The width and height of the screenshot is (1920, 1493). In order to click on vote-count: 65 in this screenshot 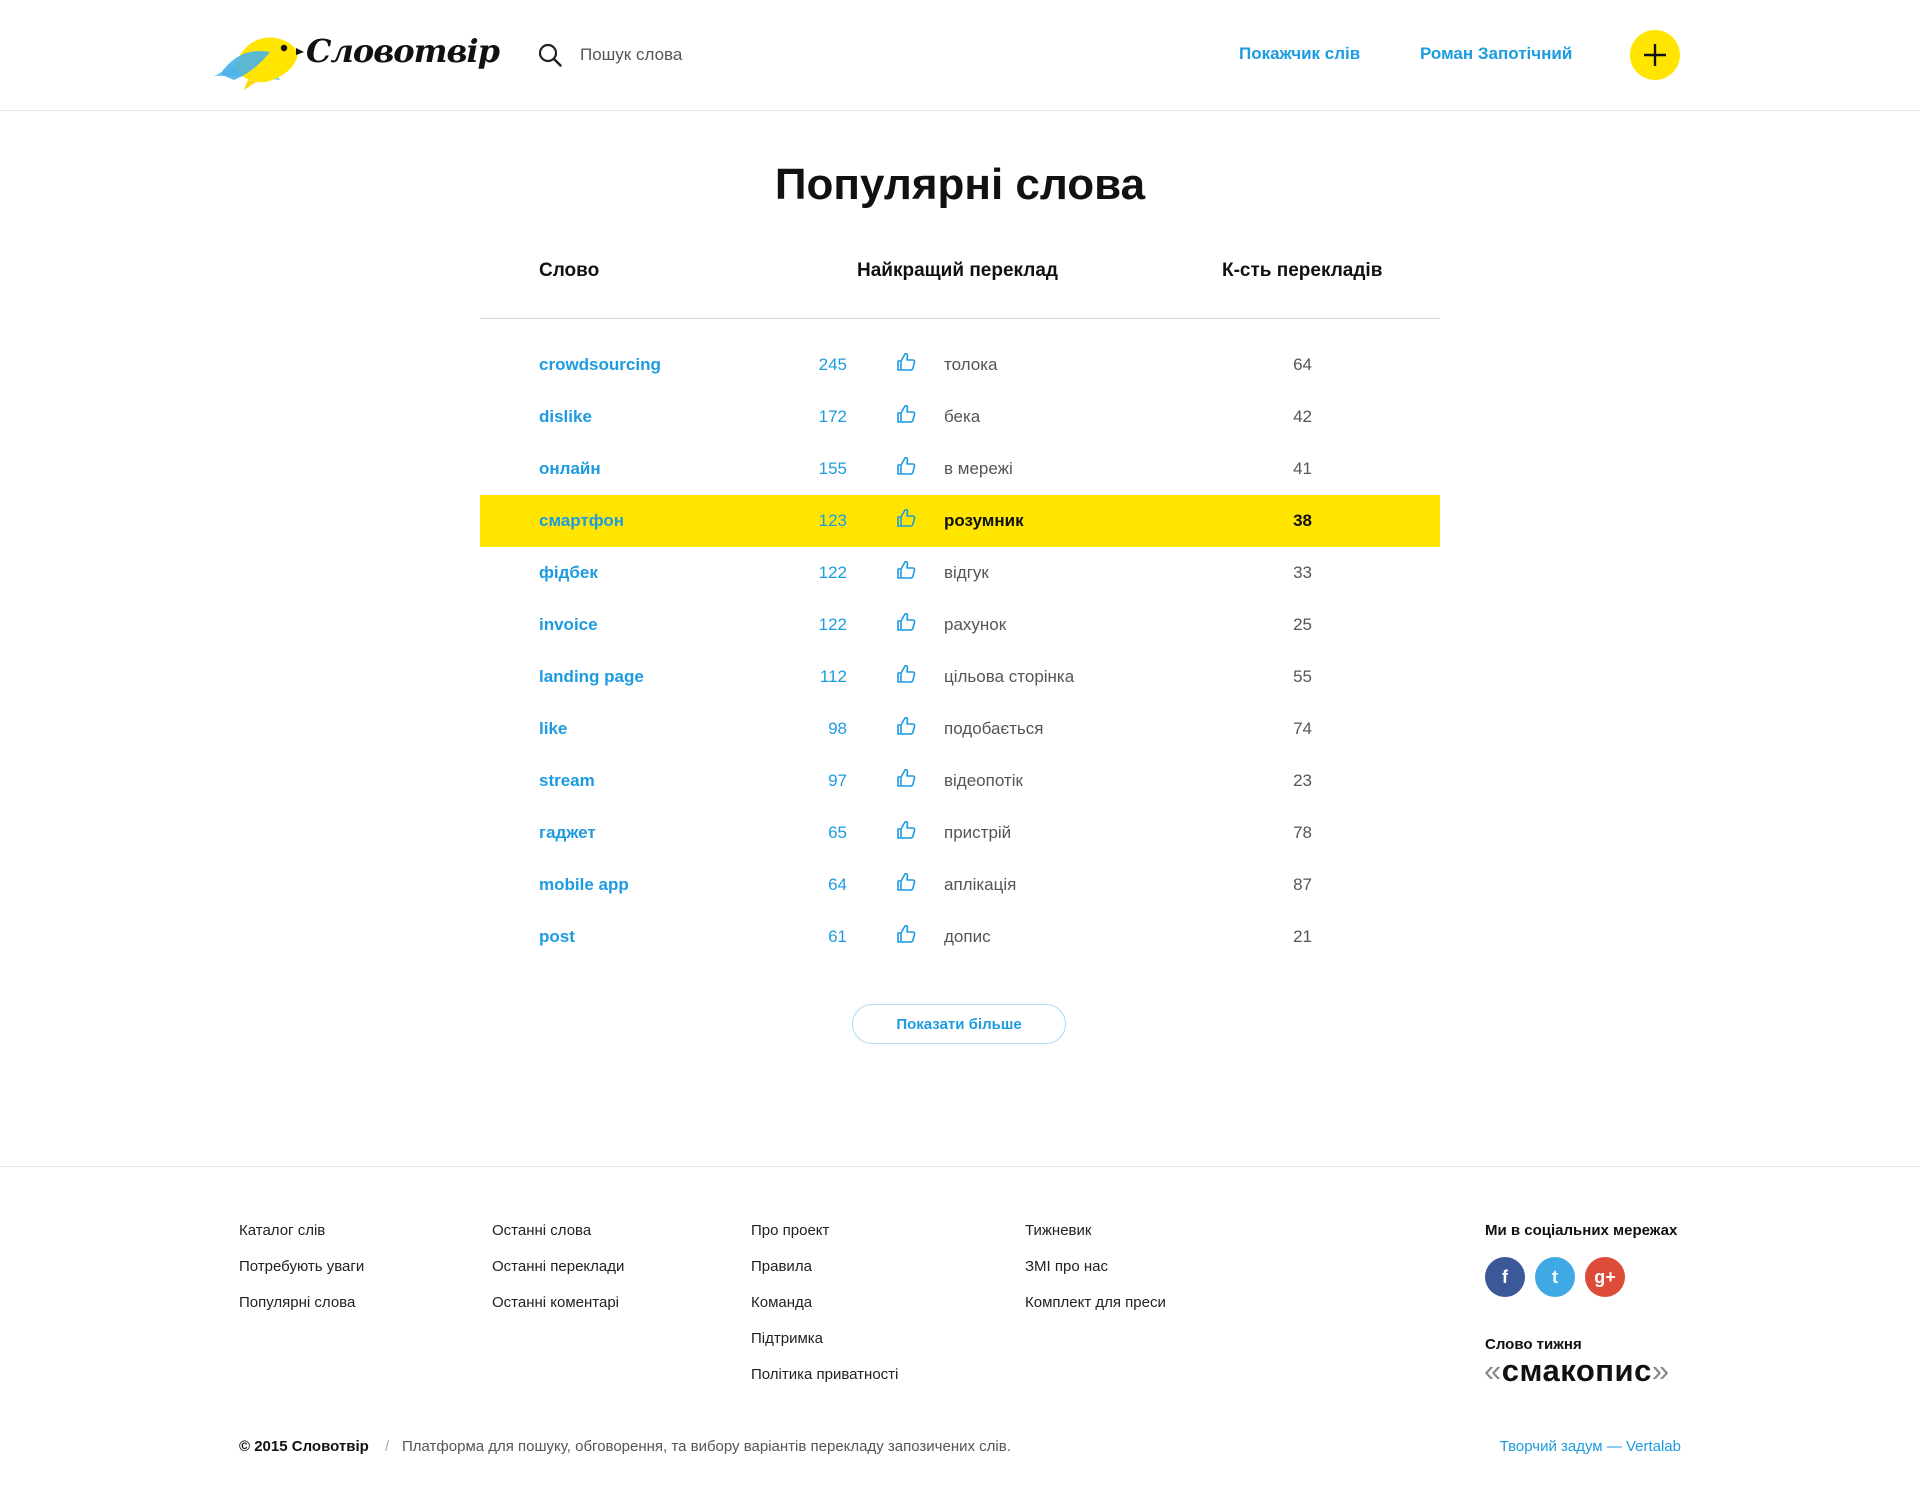, I will do `click(837, 832)`.